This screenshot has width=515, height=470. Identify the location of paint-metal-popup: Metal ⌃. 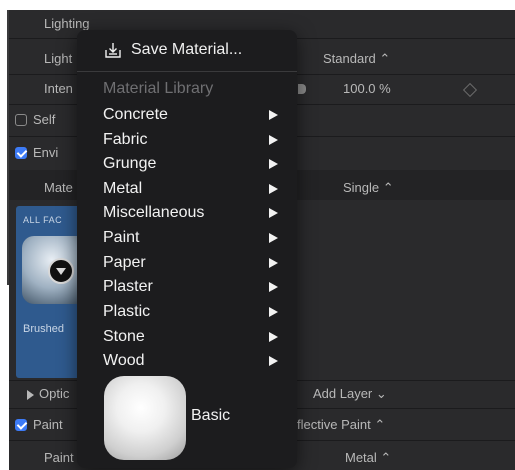
(368, 458).